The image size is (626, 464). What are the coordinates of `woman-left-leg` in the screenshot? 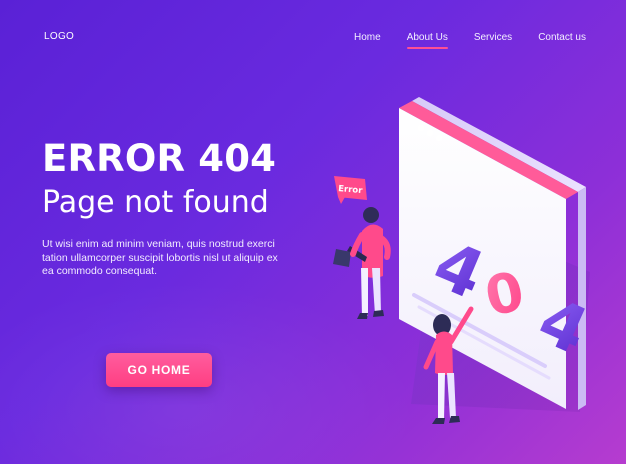 It's located at (441, 396).